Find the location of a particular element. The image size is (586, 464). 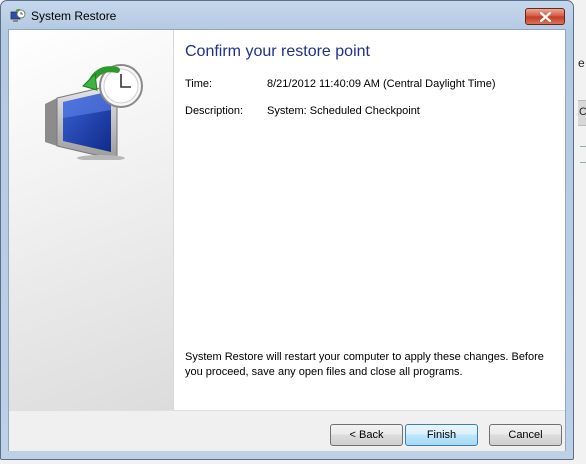

cancel-button: Cancel is located at coordinates (525, 435).